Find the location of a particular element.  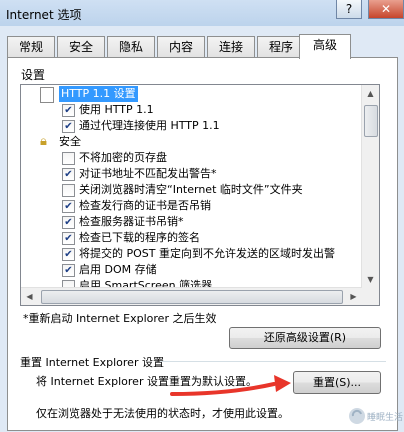

tree-option-label: 检查发行商的证书是否吊销 is located at coordinates (145, 205).